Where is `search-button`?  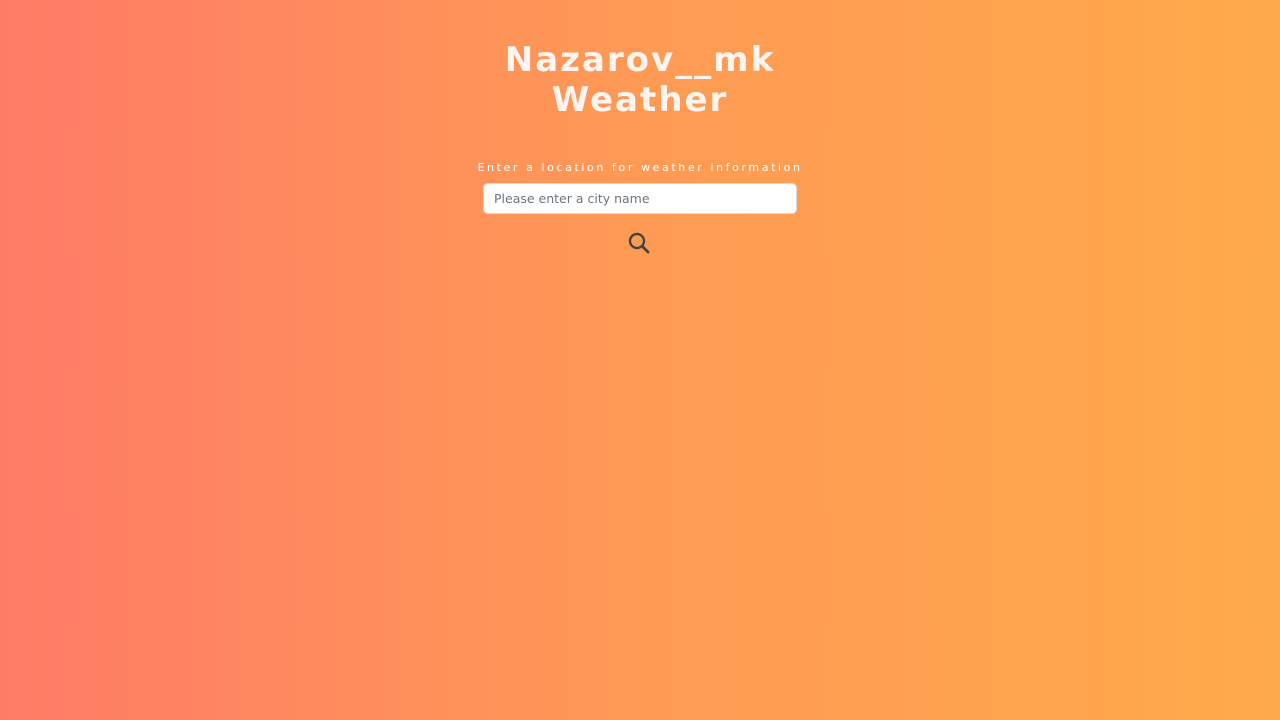
search-button is located at coordinates (639, 243).